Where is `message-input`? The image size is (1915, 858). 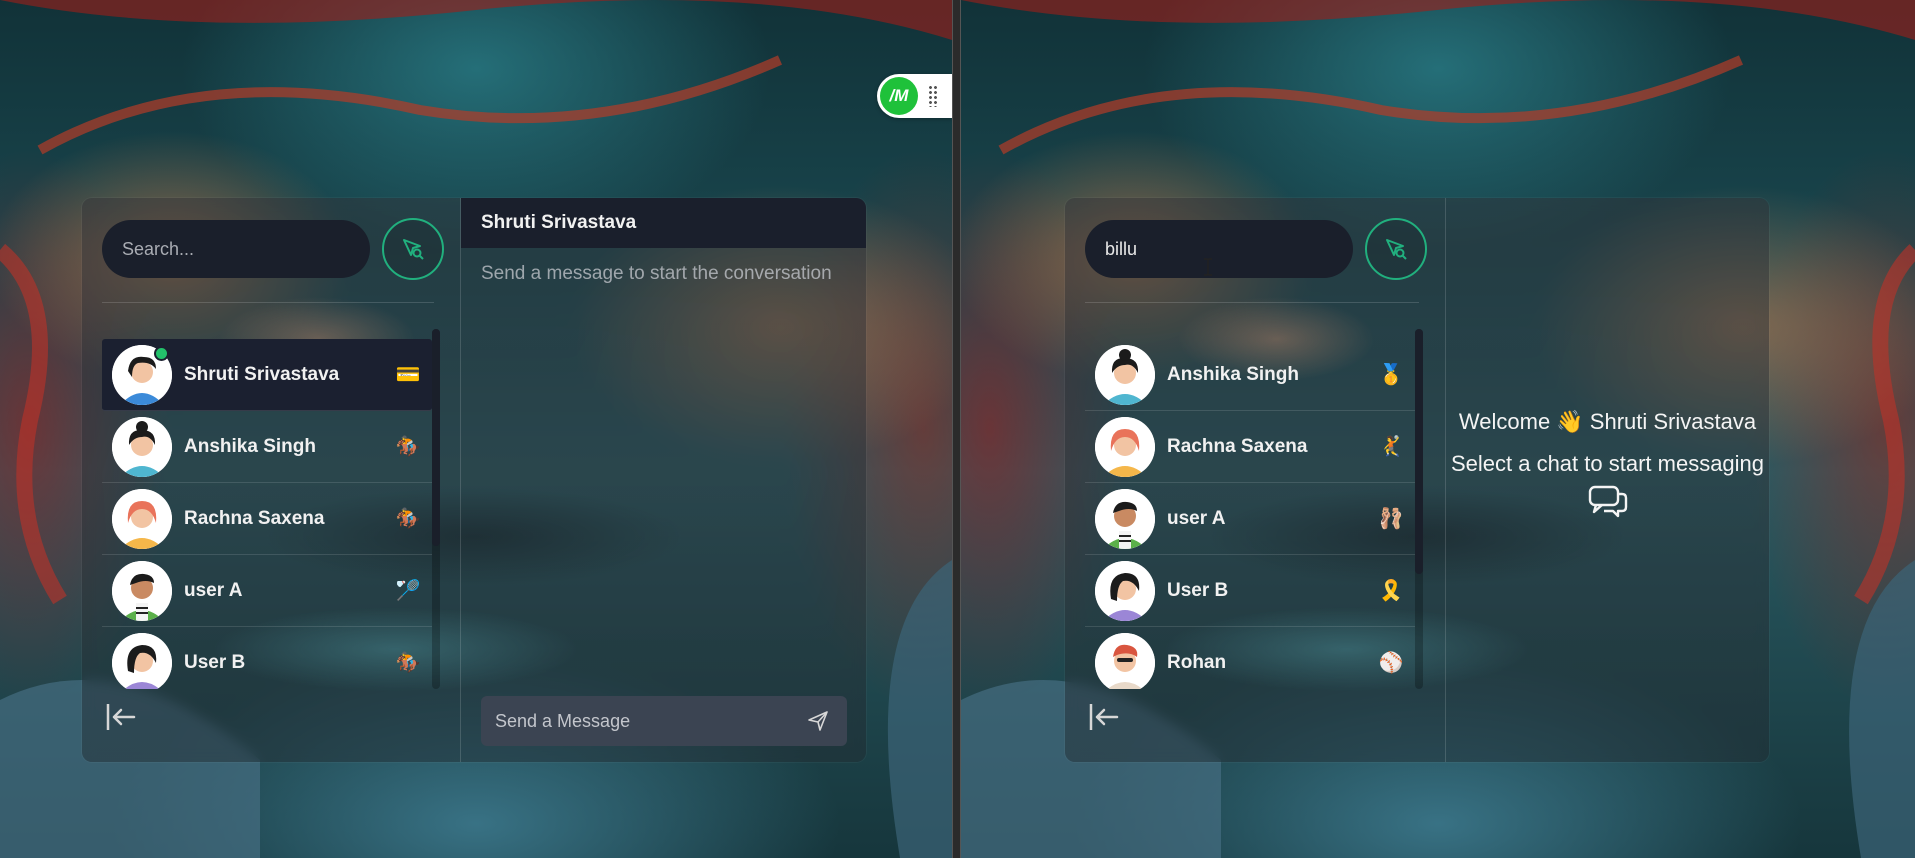 message-input is located at coordinates (642, 721).